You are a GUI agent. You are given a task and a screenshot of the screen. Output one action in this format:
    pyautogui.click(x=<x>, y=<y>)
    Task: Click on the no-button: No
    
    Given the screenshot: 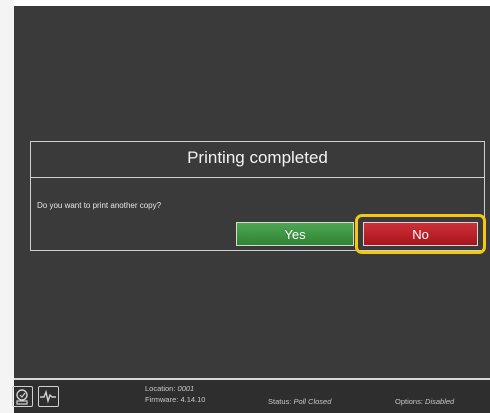 What is the action you would take?
    pyautogui.click(x=420, y=234)
    